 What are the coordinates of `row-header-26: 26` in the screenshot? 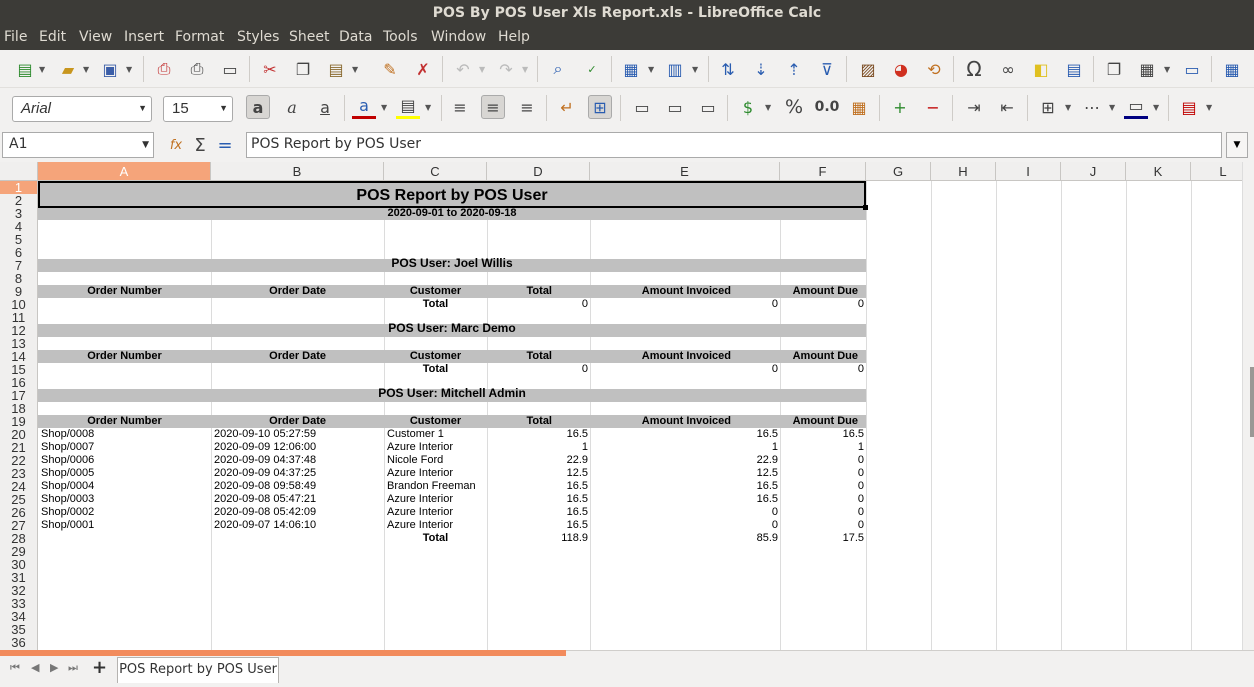 It's located at (19, 512).